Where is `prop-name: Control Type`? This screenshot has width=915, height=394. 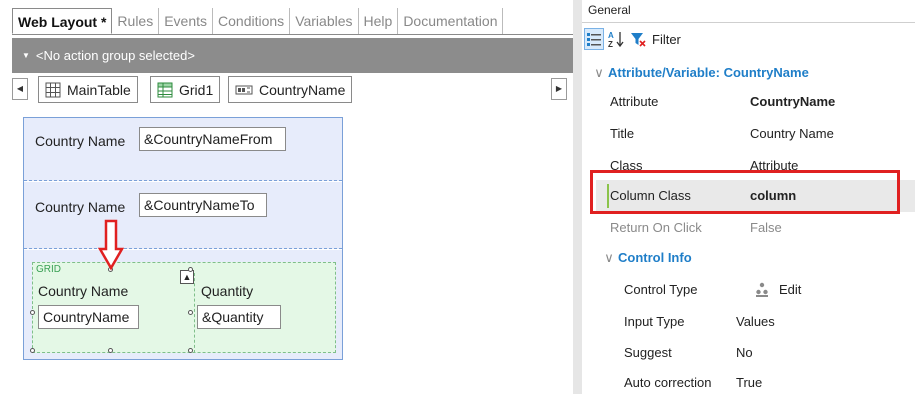
prop-name: Control Type is located at coordinates (661, 289).